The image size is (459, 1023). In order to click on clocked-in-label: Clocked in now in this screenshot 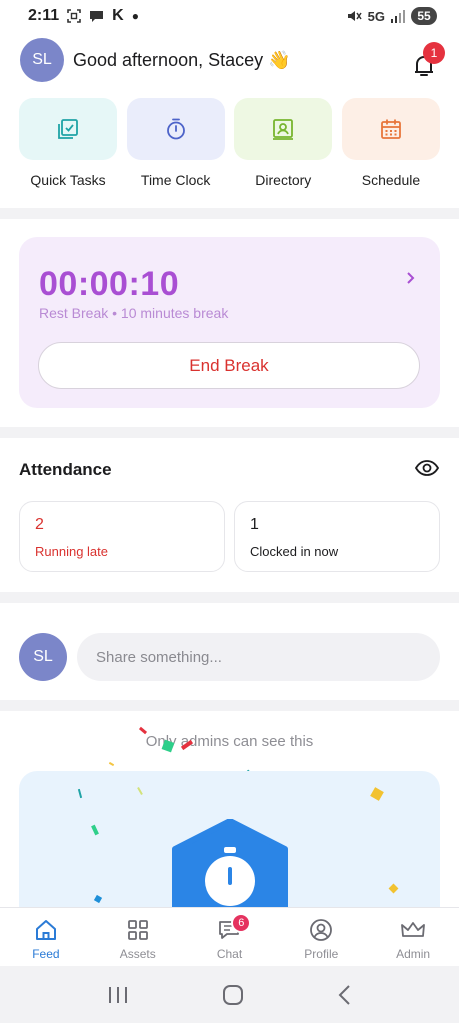, I will do `click(294, 551)`.